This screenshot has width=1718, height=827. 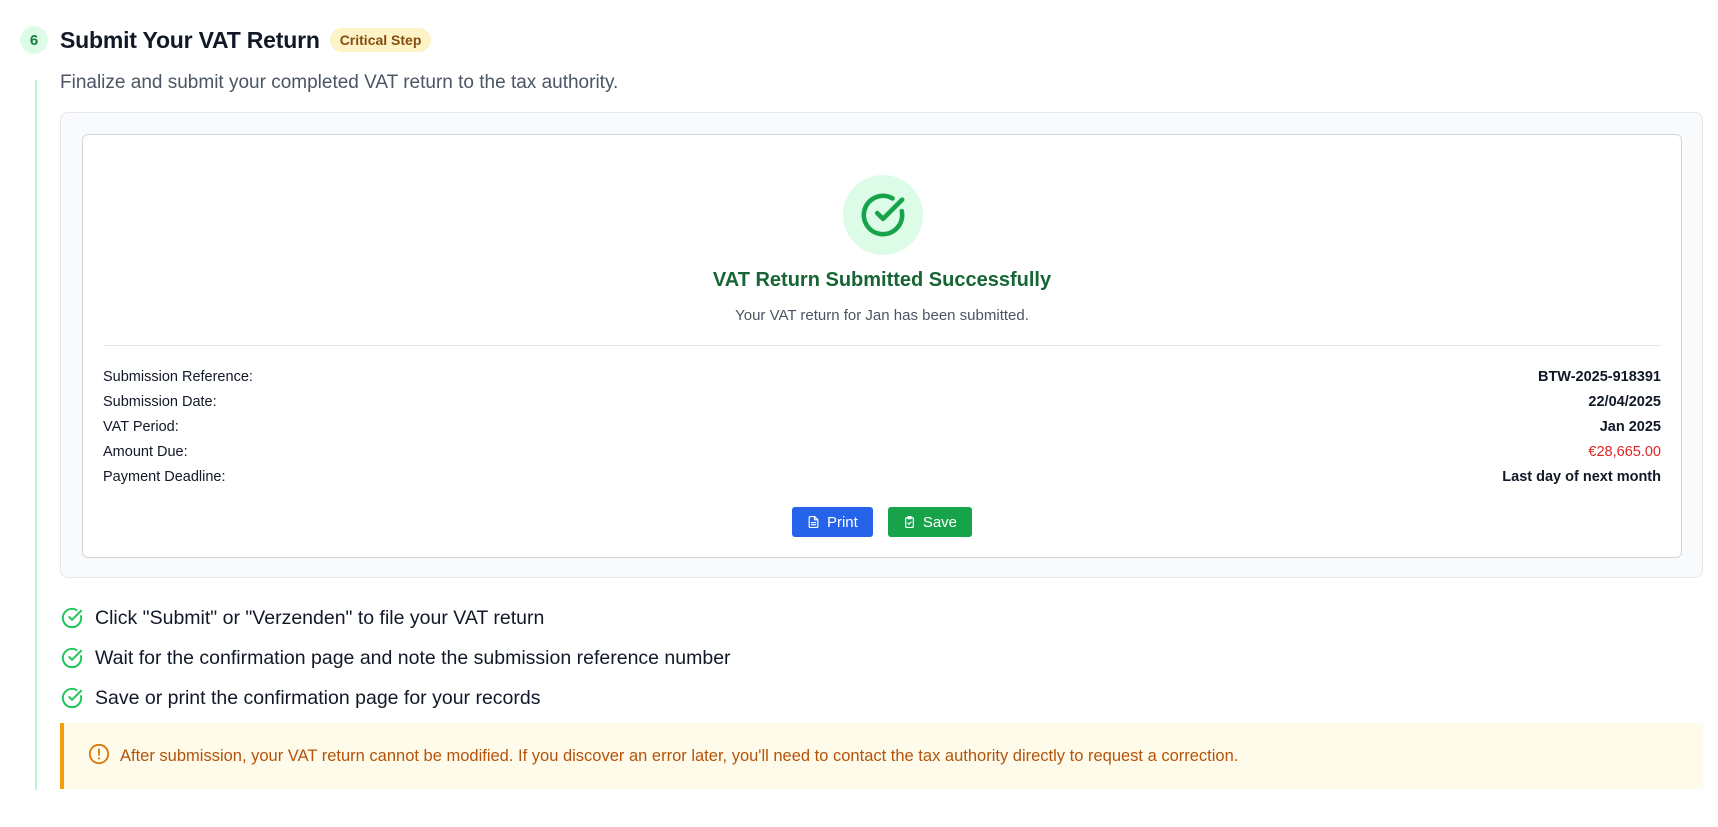 I want to click on step-number-badge: 6, so click(x=34, y=40).